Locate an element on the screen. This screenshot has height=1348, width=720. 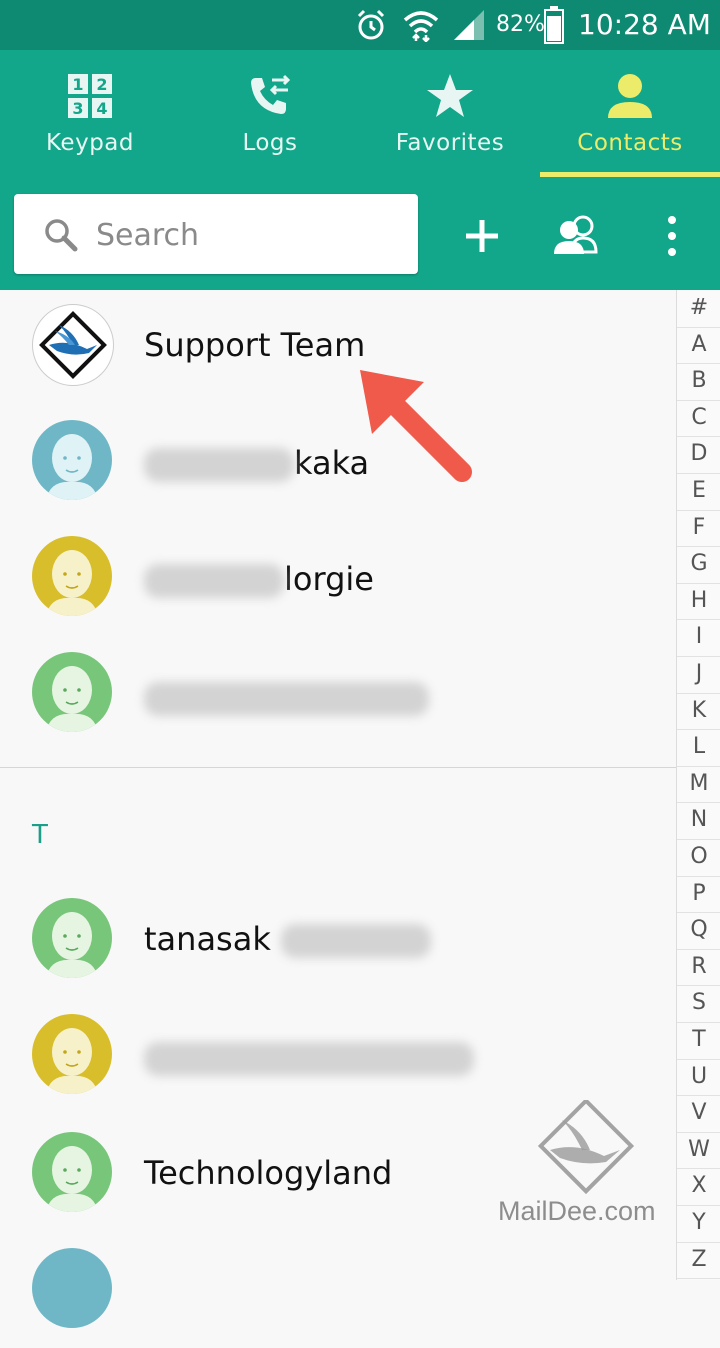
search-box is located at coordinates (216, 234).